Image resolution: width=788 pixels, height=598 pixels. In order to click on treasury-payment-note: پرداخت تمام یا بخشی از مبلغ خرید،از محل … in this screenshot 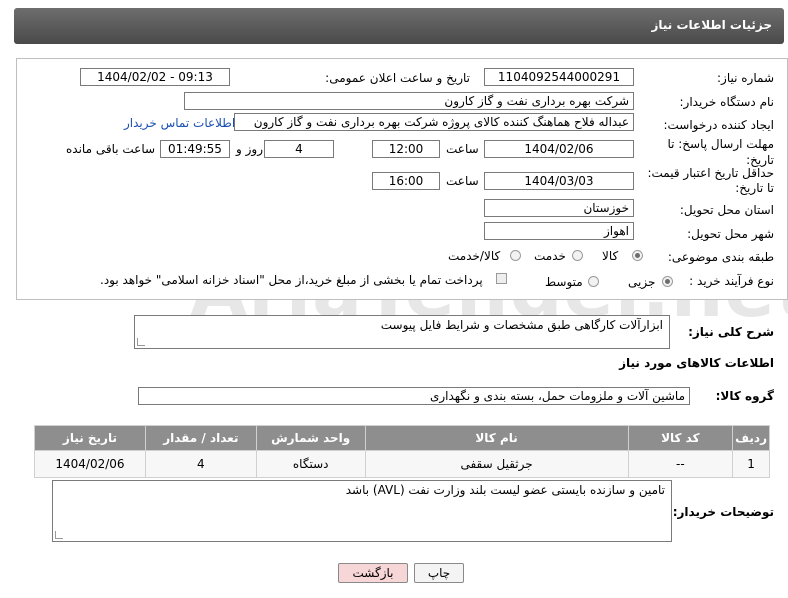, I will do `click(291, 280)`.